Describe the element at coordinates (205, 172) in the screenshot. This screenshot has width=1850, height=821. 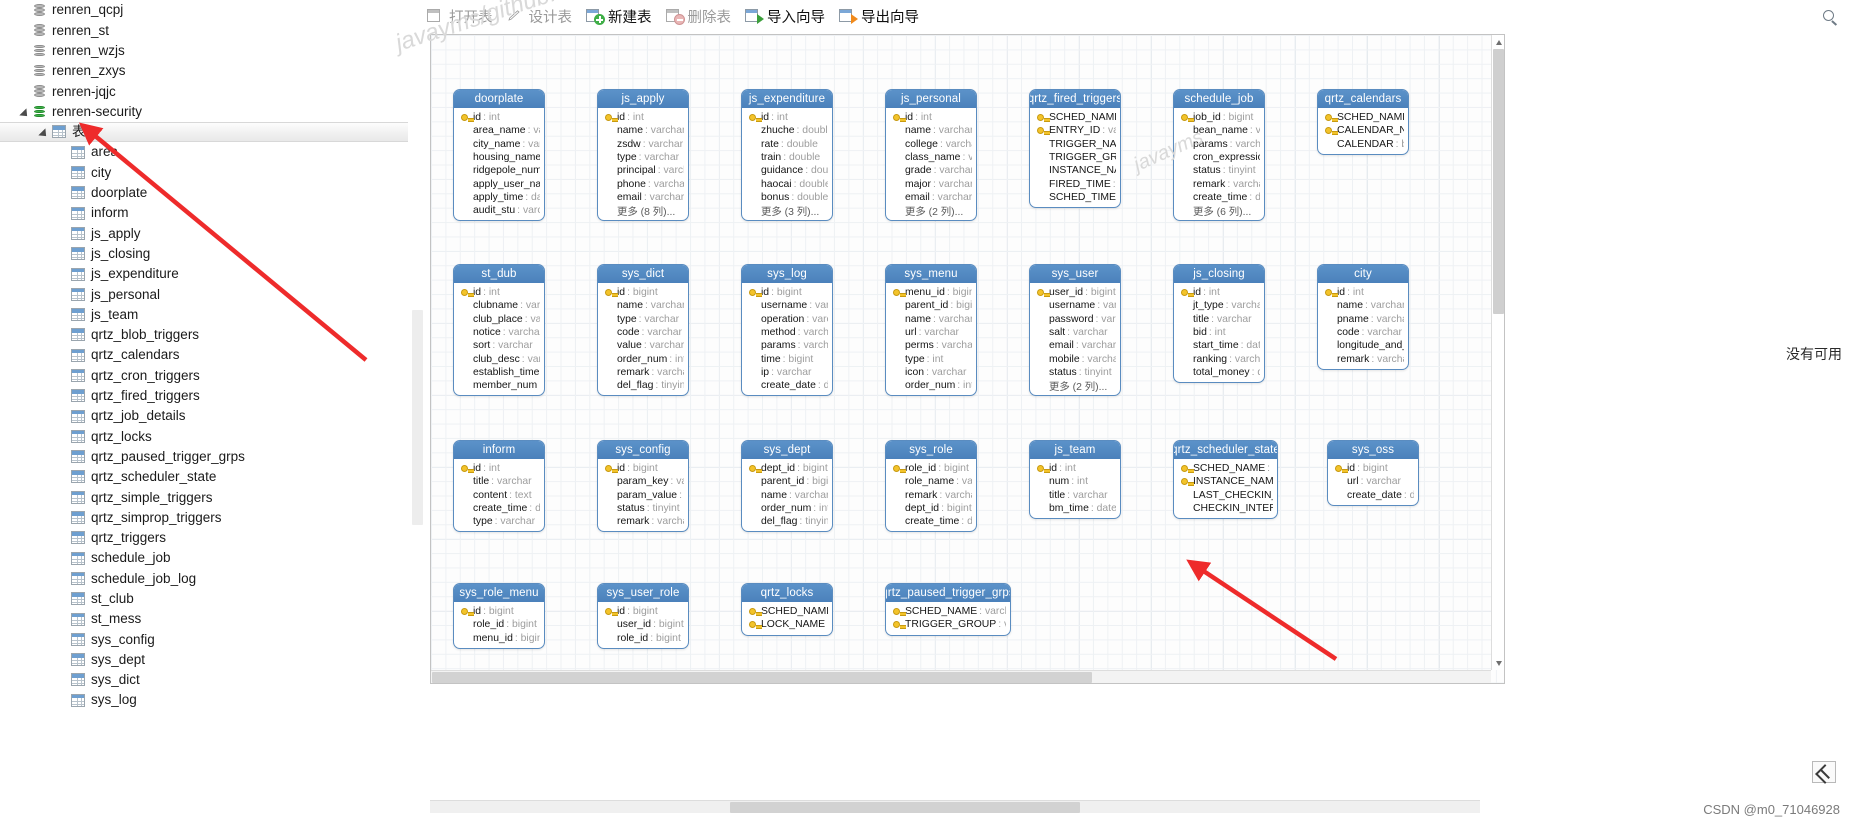
I see `tree-item-city: city` at that location.